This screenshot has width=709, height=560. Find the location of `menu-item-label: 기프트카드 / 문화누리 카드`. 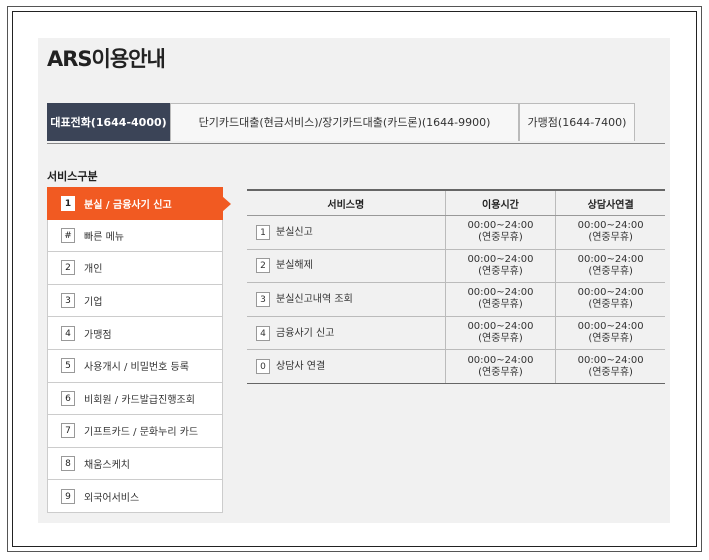

menu-item-label: 기프트카드 / 문화누리 카드 is located at coordinates (141, 433).